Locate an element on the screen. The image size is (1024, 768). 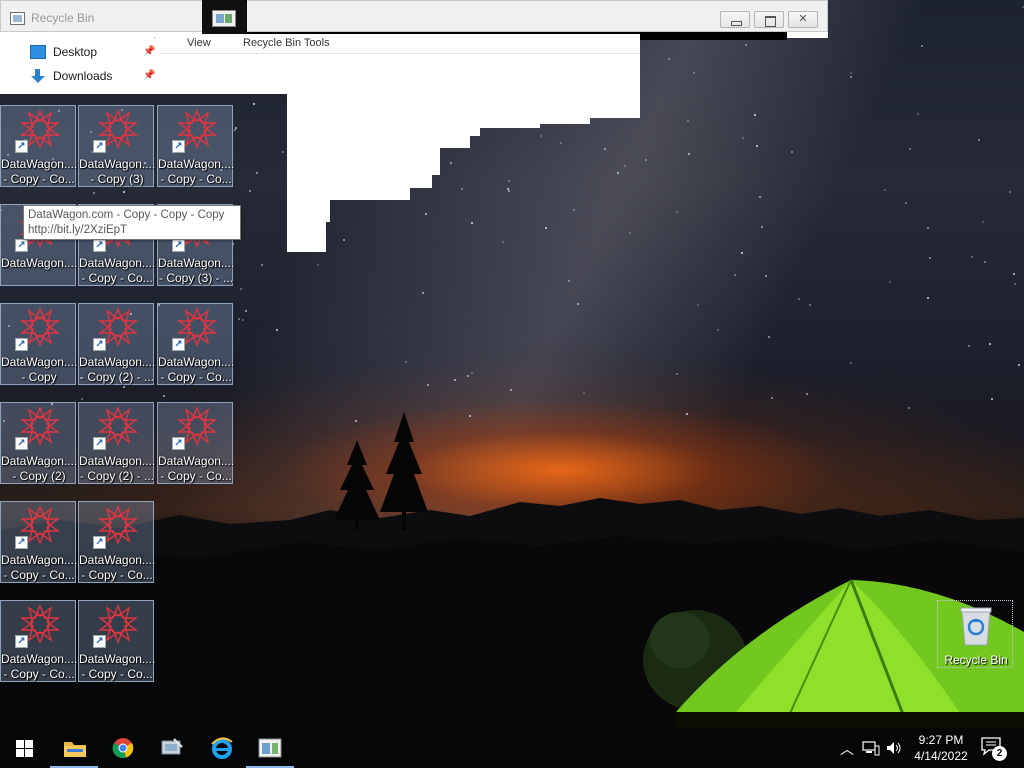
recycle-bin-label: Recycle Bin is located at coordinates (976, 660).